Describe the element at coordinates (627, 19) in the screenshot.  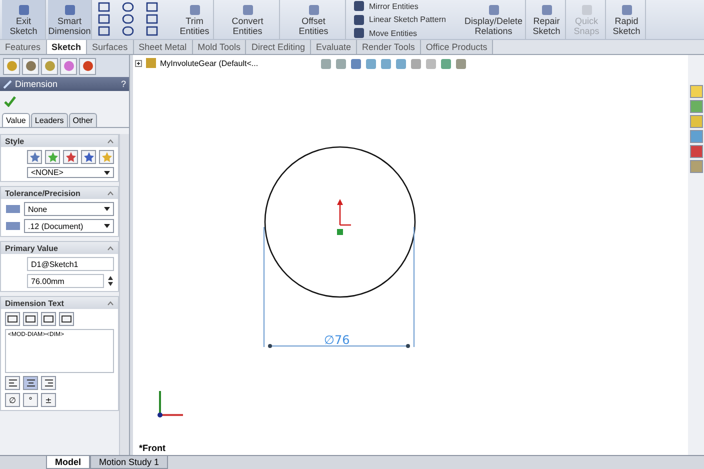
I see `ribbon-button: Rapid Sketch` at that location.